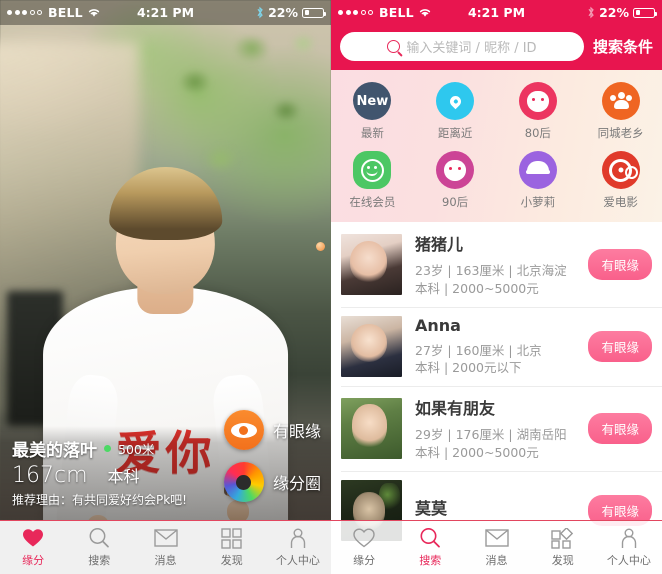 This screenshot has height=574, width=662. Describe the element at coordinates (107, 448) in the screenshot. I see `online-status-dot` at that location.